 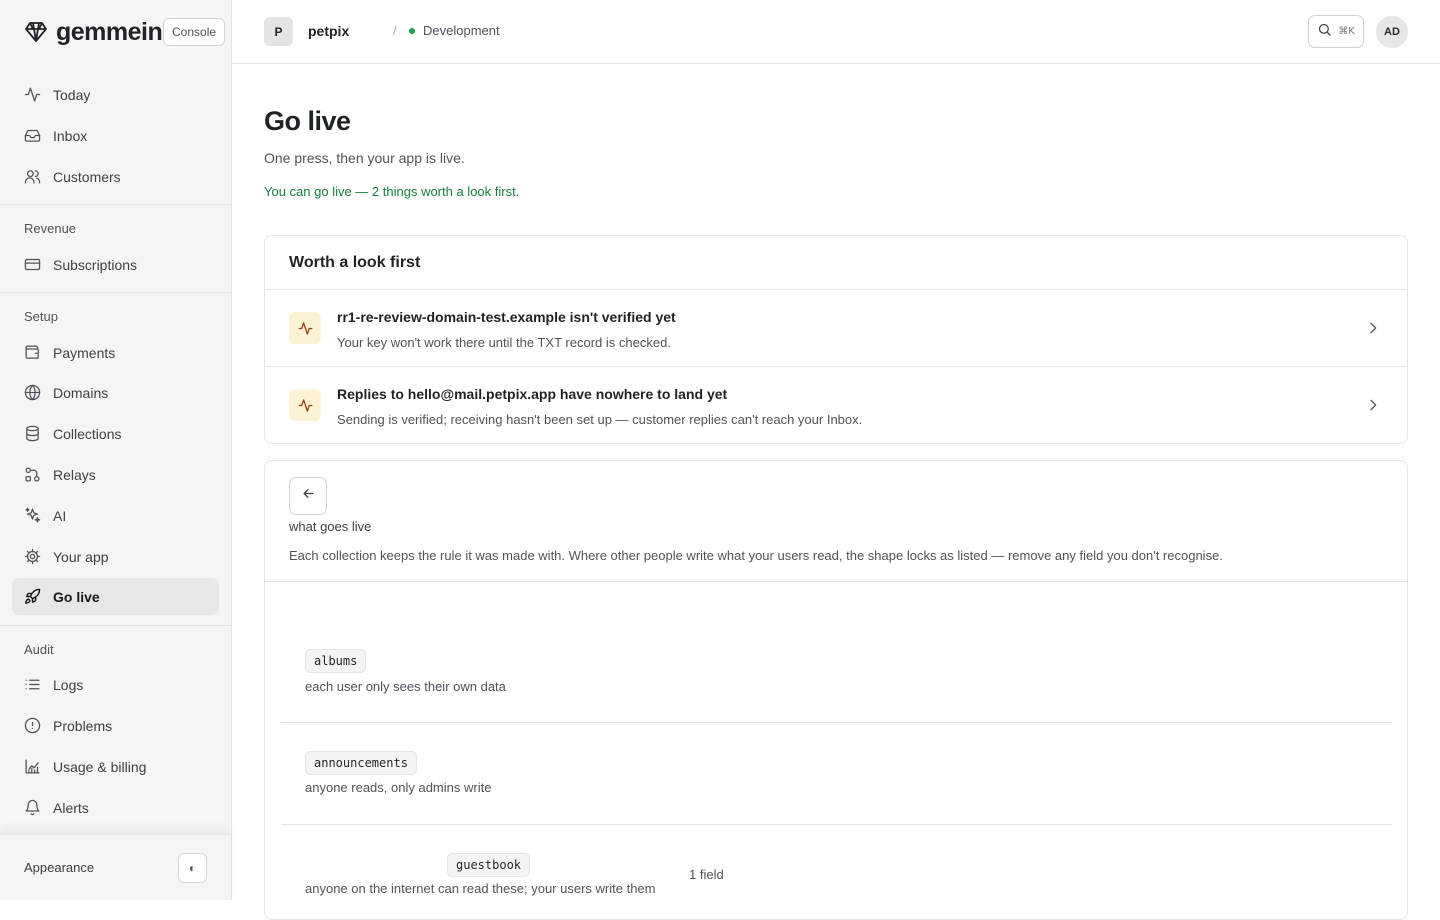 What do you see at coordinates (95, 264) in the screenshot?
I see `nav-label: Subscriptions` at bounding box center [95, 264].